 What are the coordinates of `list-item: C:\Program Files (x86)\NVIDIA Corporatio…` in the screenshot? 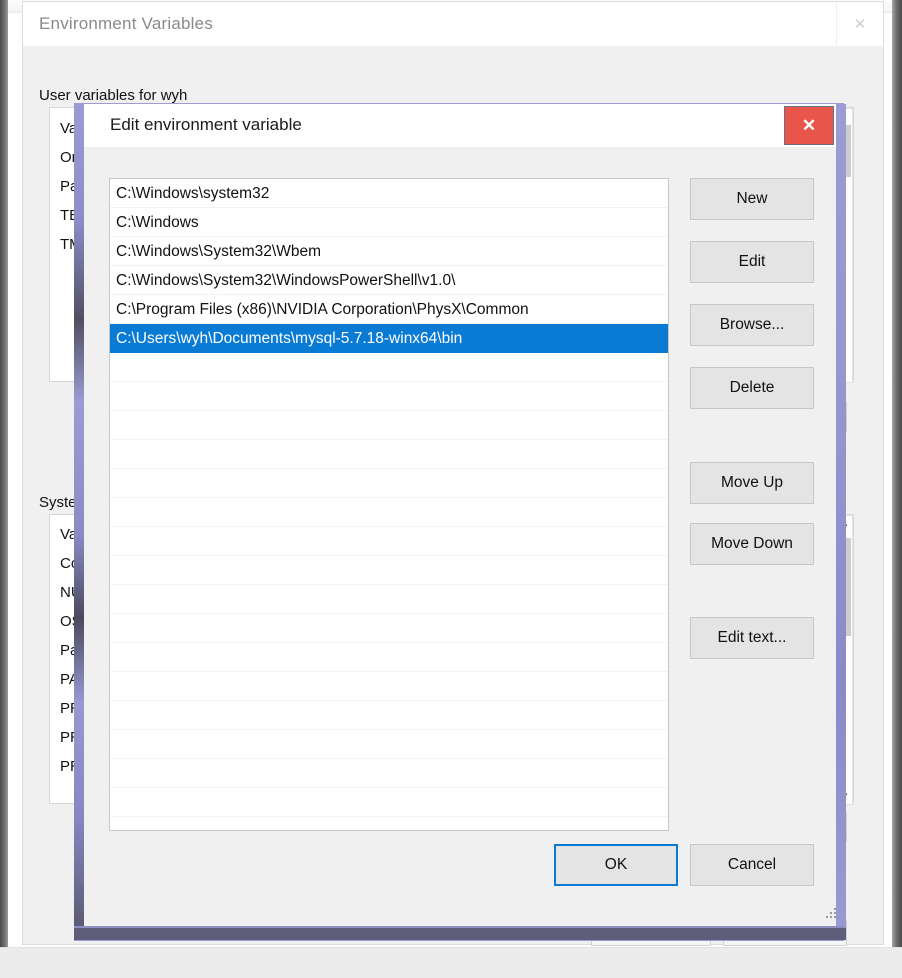 It's located at (389, 309).